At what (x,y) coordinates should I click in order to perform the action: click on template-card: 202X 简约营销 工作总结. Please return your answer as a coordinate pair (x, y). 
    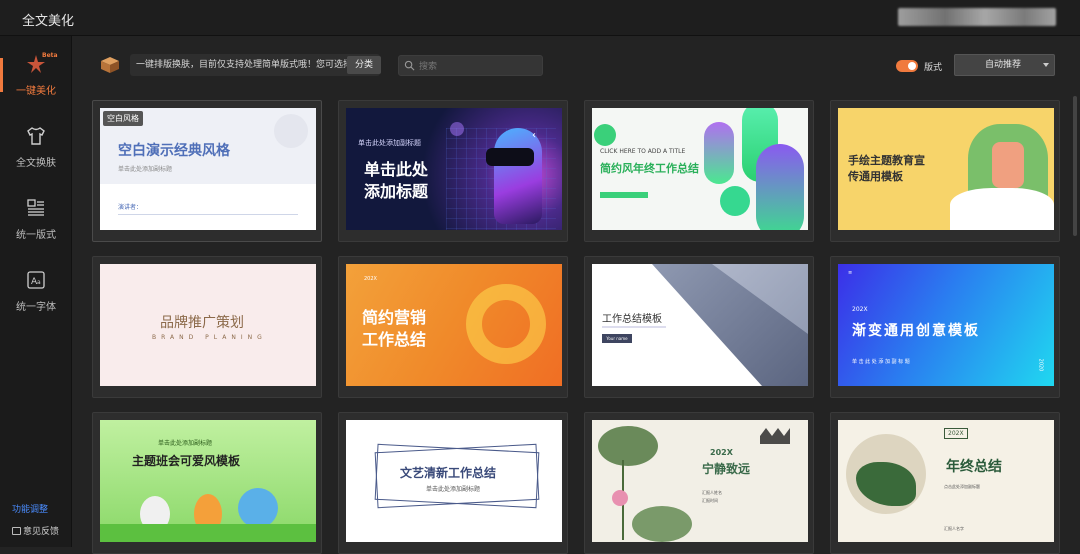
    Looking at the image, I should click on (453, 327).